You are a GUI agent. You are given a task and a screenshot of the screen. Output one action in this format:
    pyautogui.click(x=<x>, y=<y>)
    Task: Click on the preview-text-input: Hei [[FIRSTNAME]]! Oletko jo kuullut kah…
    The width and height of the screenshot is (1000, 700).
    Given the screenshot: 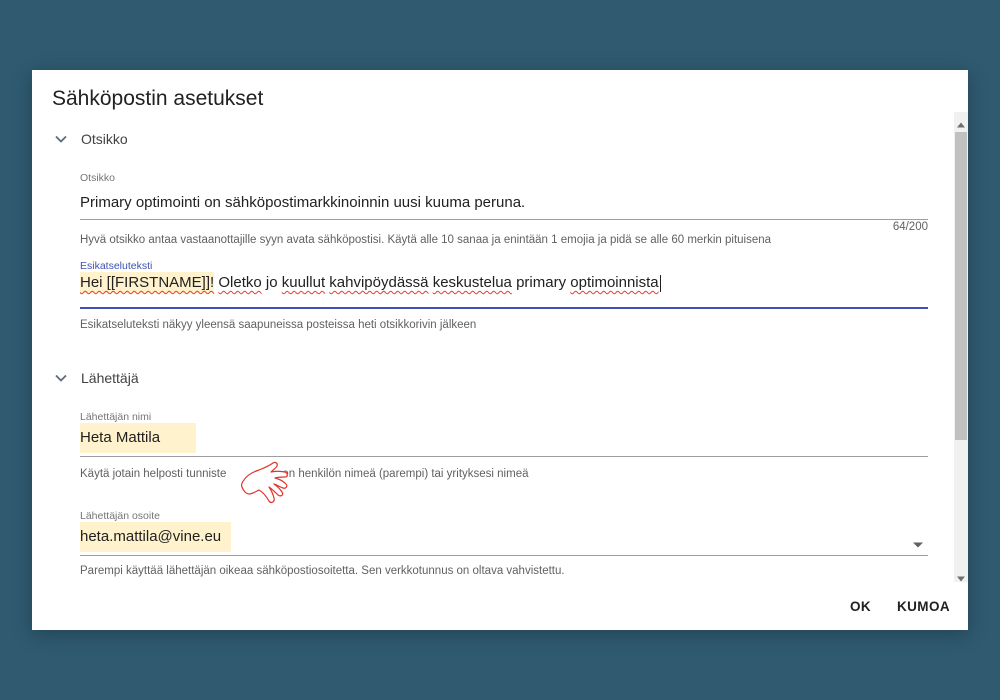 What is the action you would take?
    pyautogui.click(x=370, y=283)
    